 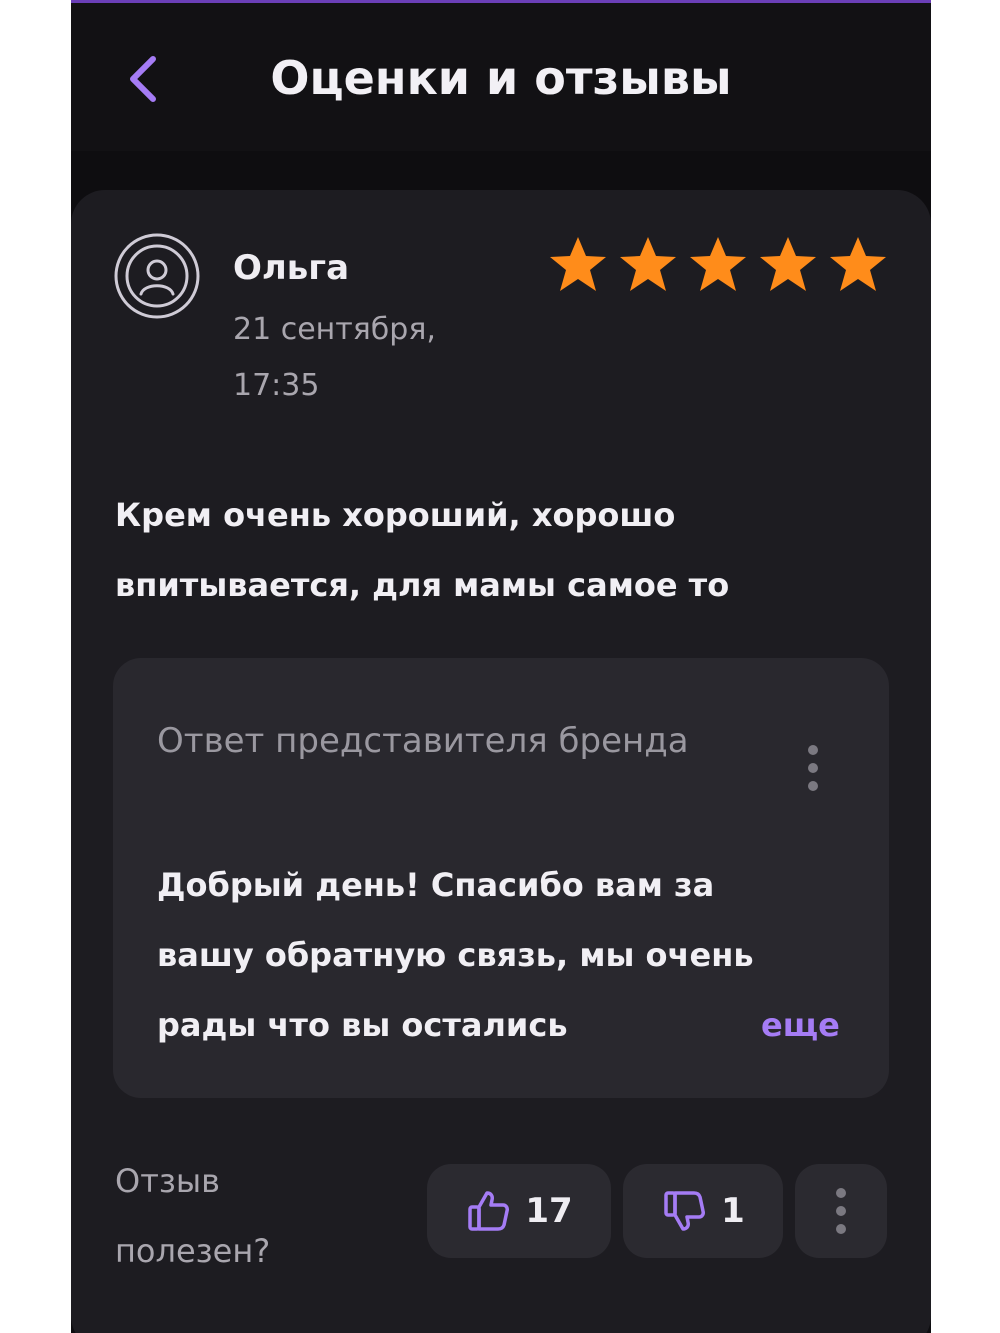 I want to click on reply-menu-button, so click(x=813, y=771).